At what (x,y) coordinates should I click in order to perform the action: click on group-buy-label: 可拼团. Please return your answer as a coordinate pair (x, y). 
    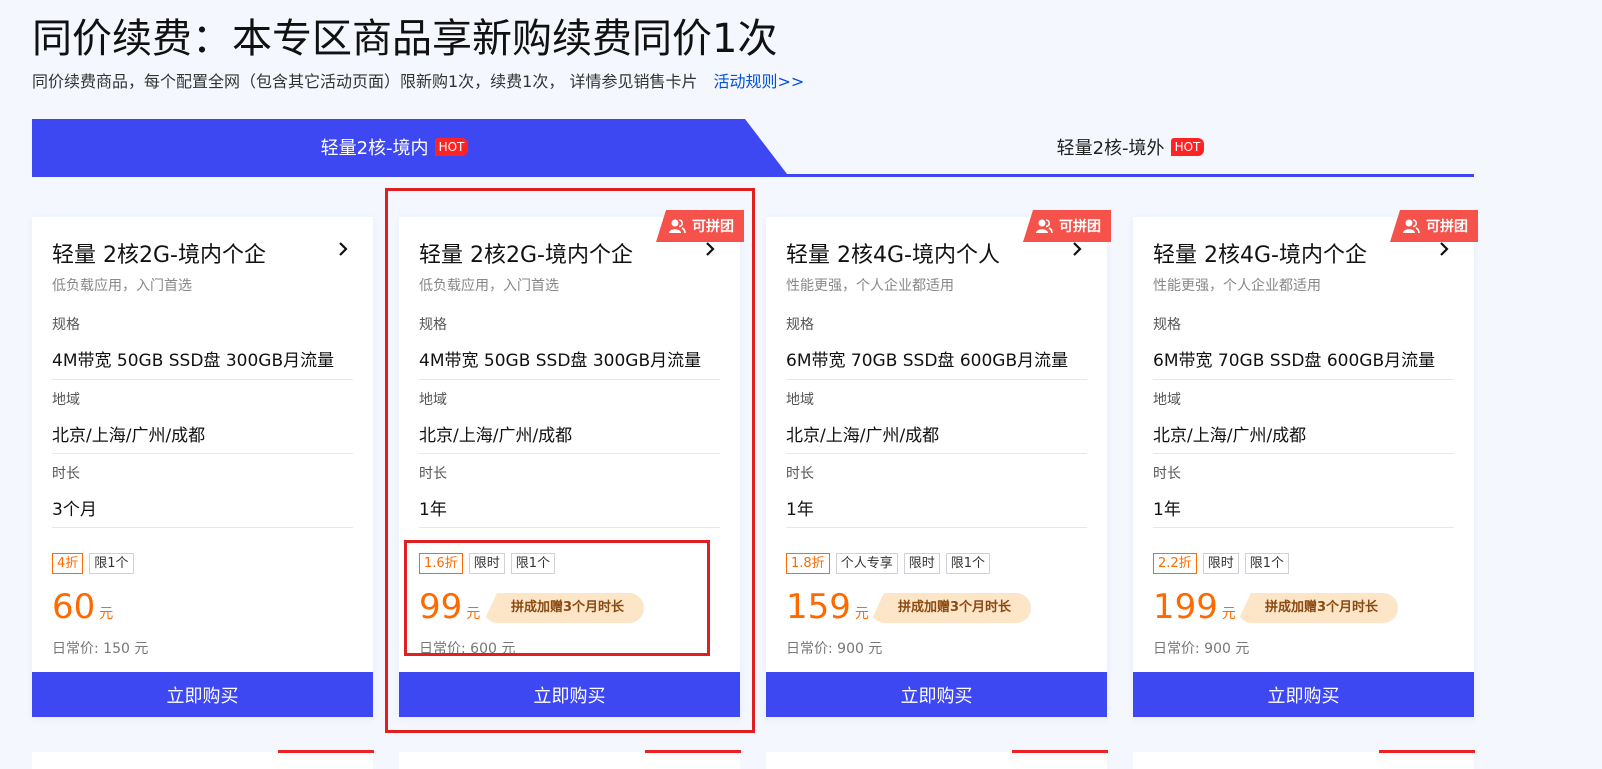
    Looking at the image, I should click on (1080, 227).